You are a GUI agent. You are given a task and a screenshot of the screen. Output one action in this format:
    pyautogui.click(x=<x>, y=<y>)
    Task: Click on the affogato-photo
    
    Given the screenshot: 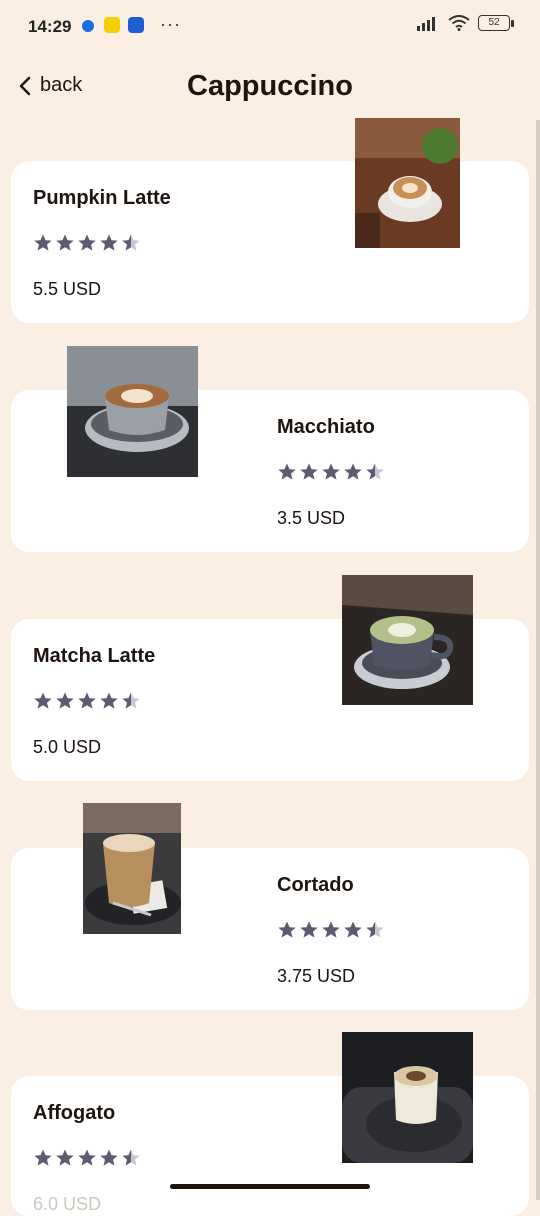 What is the action you would take?
    pyautogui.click(x=407, y=1097)
    